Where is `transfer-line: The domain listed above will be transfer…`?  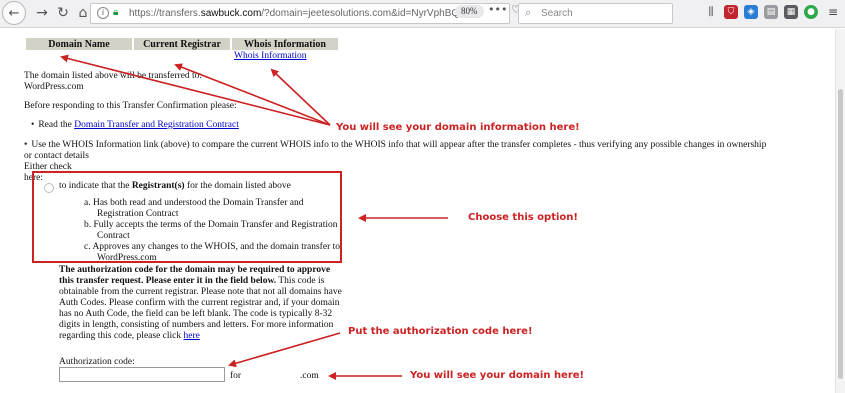
transfer-line: The domain listed above will be transfer… is located at coordinates (113, 76).